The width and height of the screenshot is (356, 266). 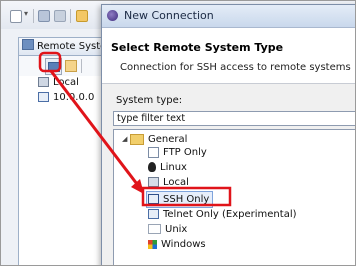 I want to click on tree-item-windows: Windows, so click(x=177, y=245).